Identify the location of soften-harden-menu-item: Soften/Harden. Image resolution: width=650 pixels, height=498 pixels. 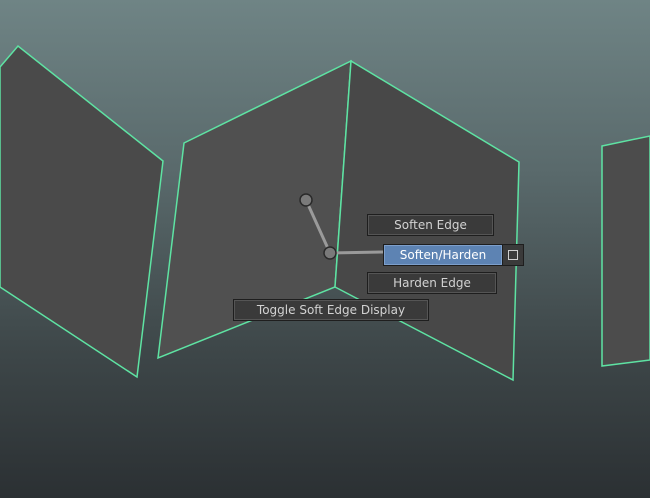
(443, 255).